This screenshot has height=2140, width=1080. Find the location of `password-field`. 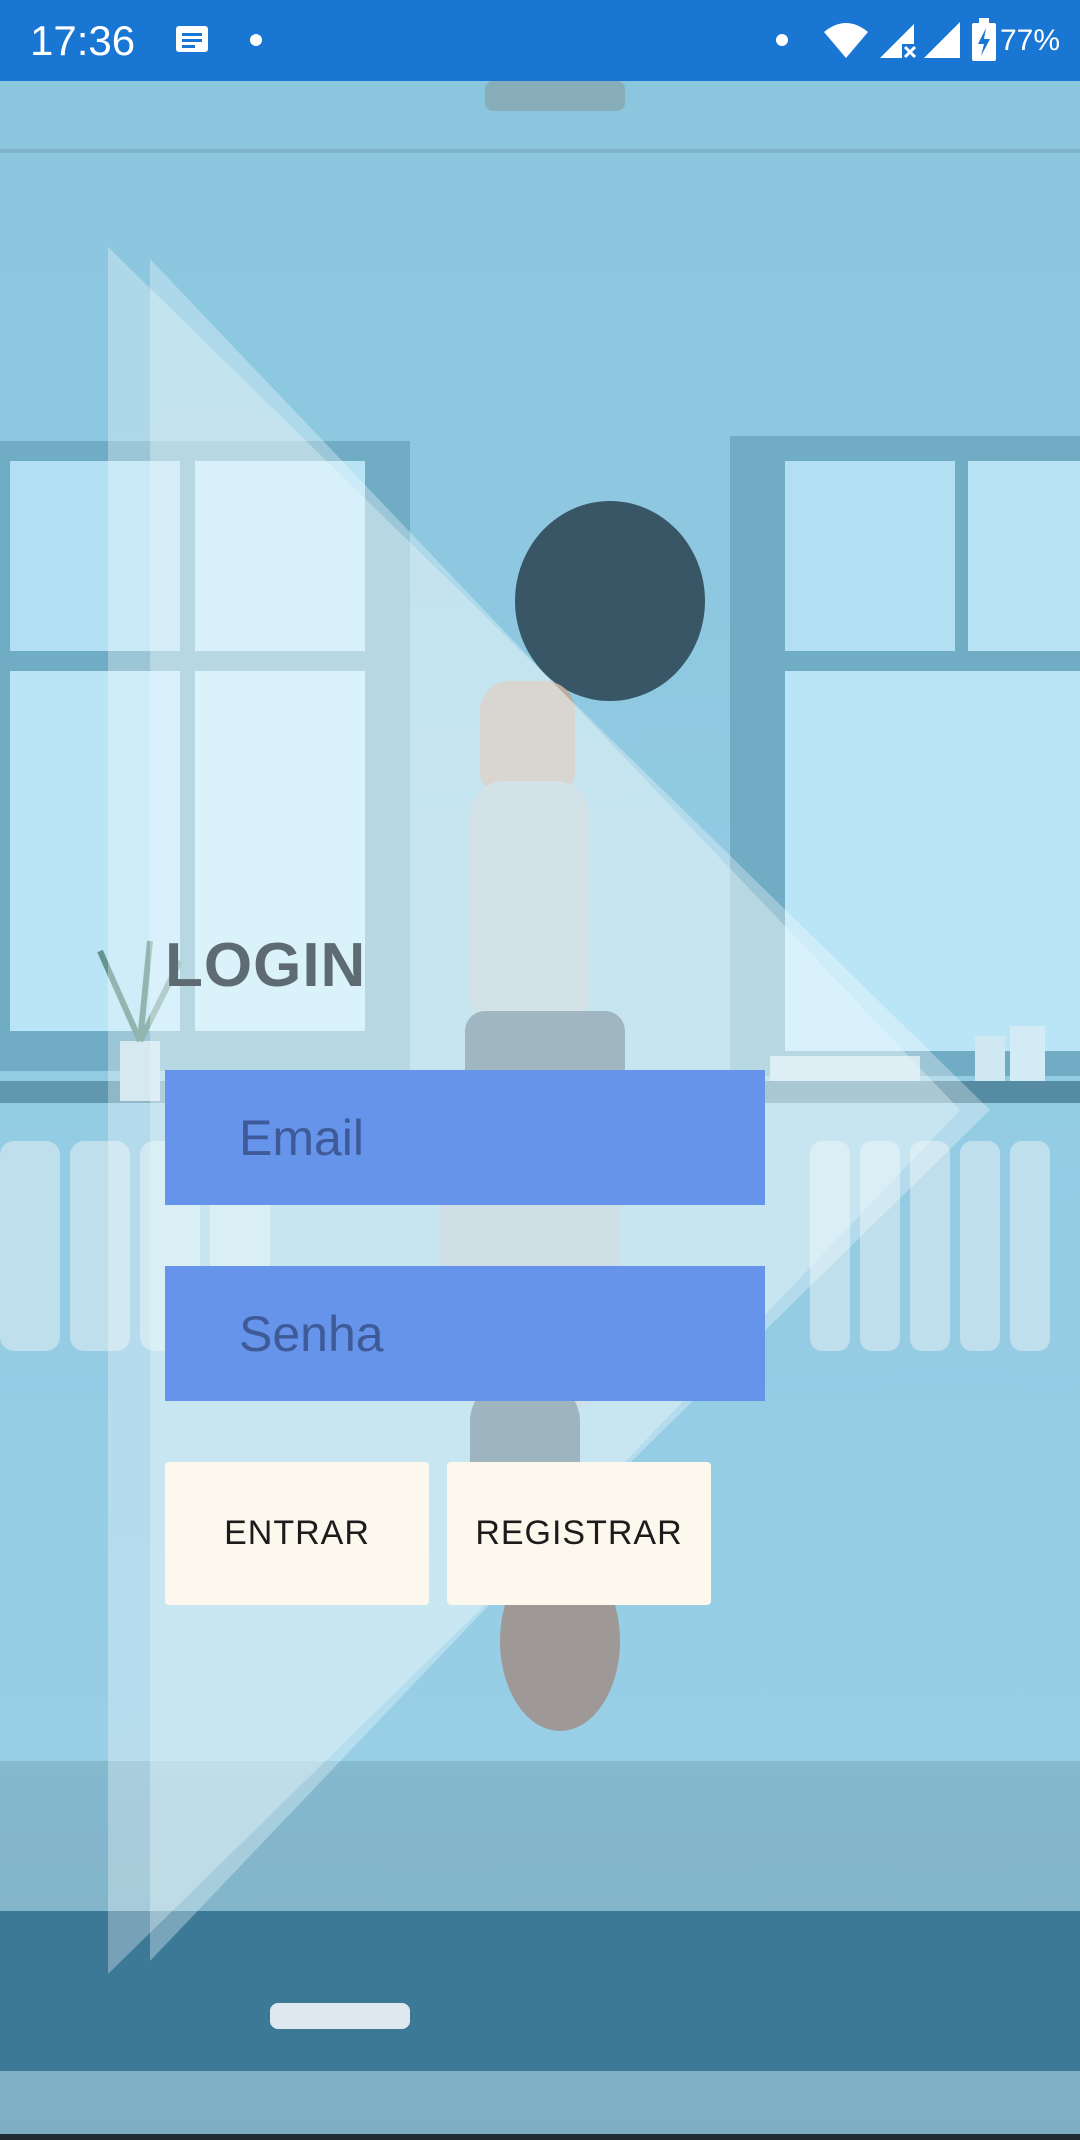

password-field is located at coordinates (465, 1333).